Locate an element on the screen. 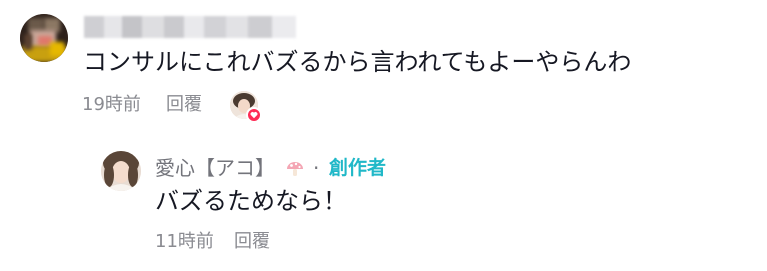 Image resolution: width=767 pixels, height=271 pixels. comment-timestamp: 19時前 is located at coordinates (111, 104).